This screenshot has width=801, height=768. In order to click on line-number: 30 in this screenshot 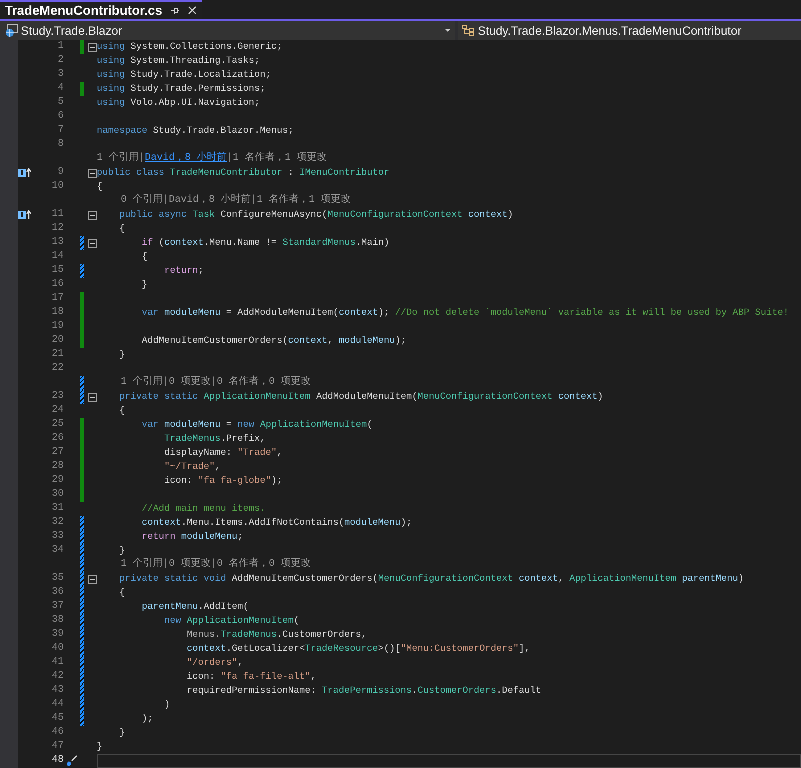, I will do `click(58, 495)`.